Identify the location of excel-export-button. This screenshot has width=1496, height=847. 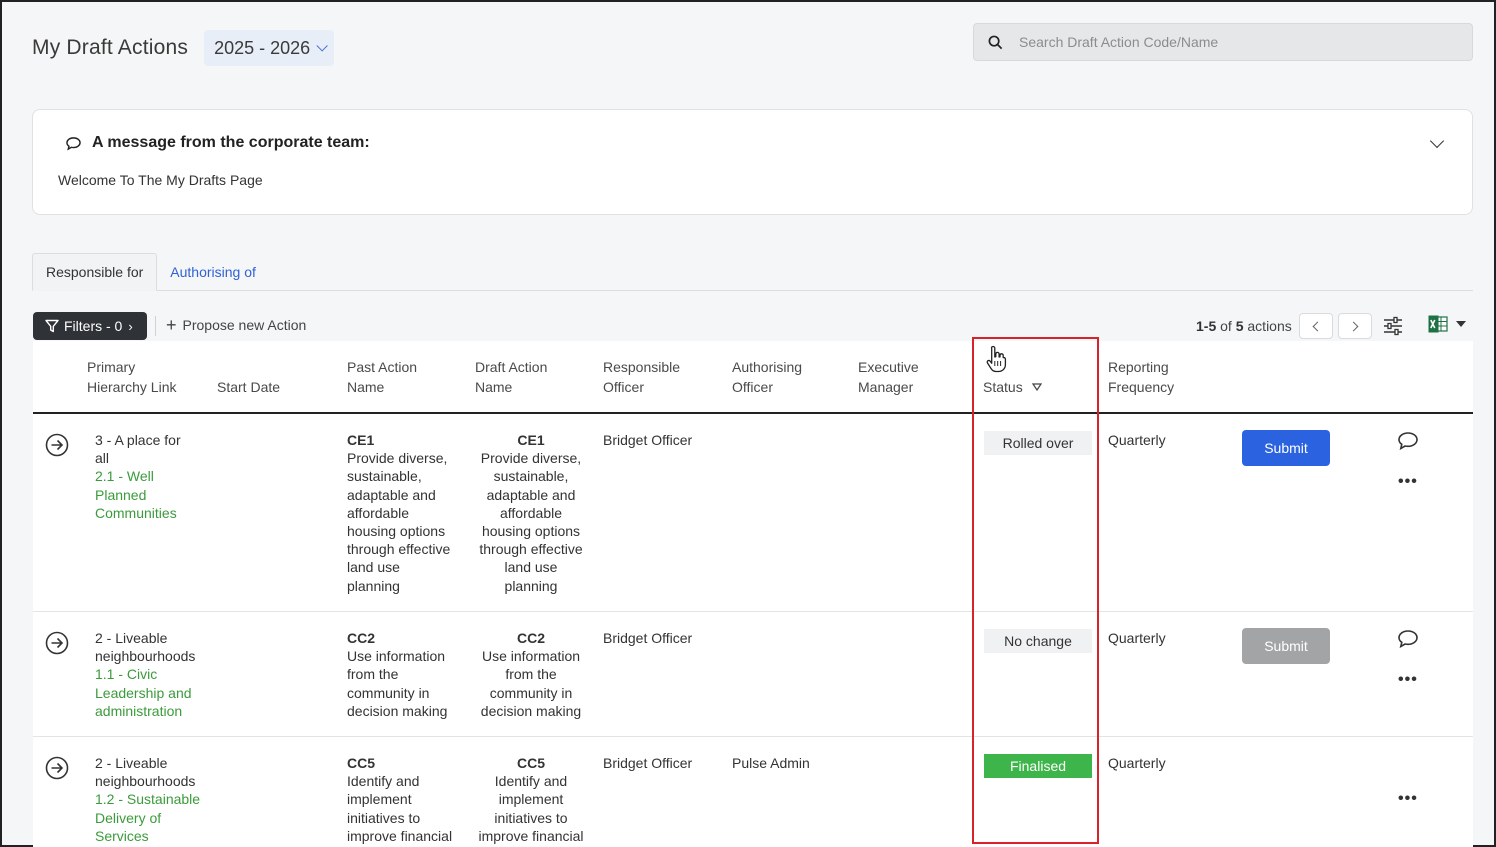
(1447, 324).